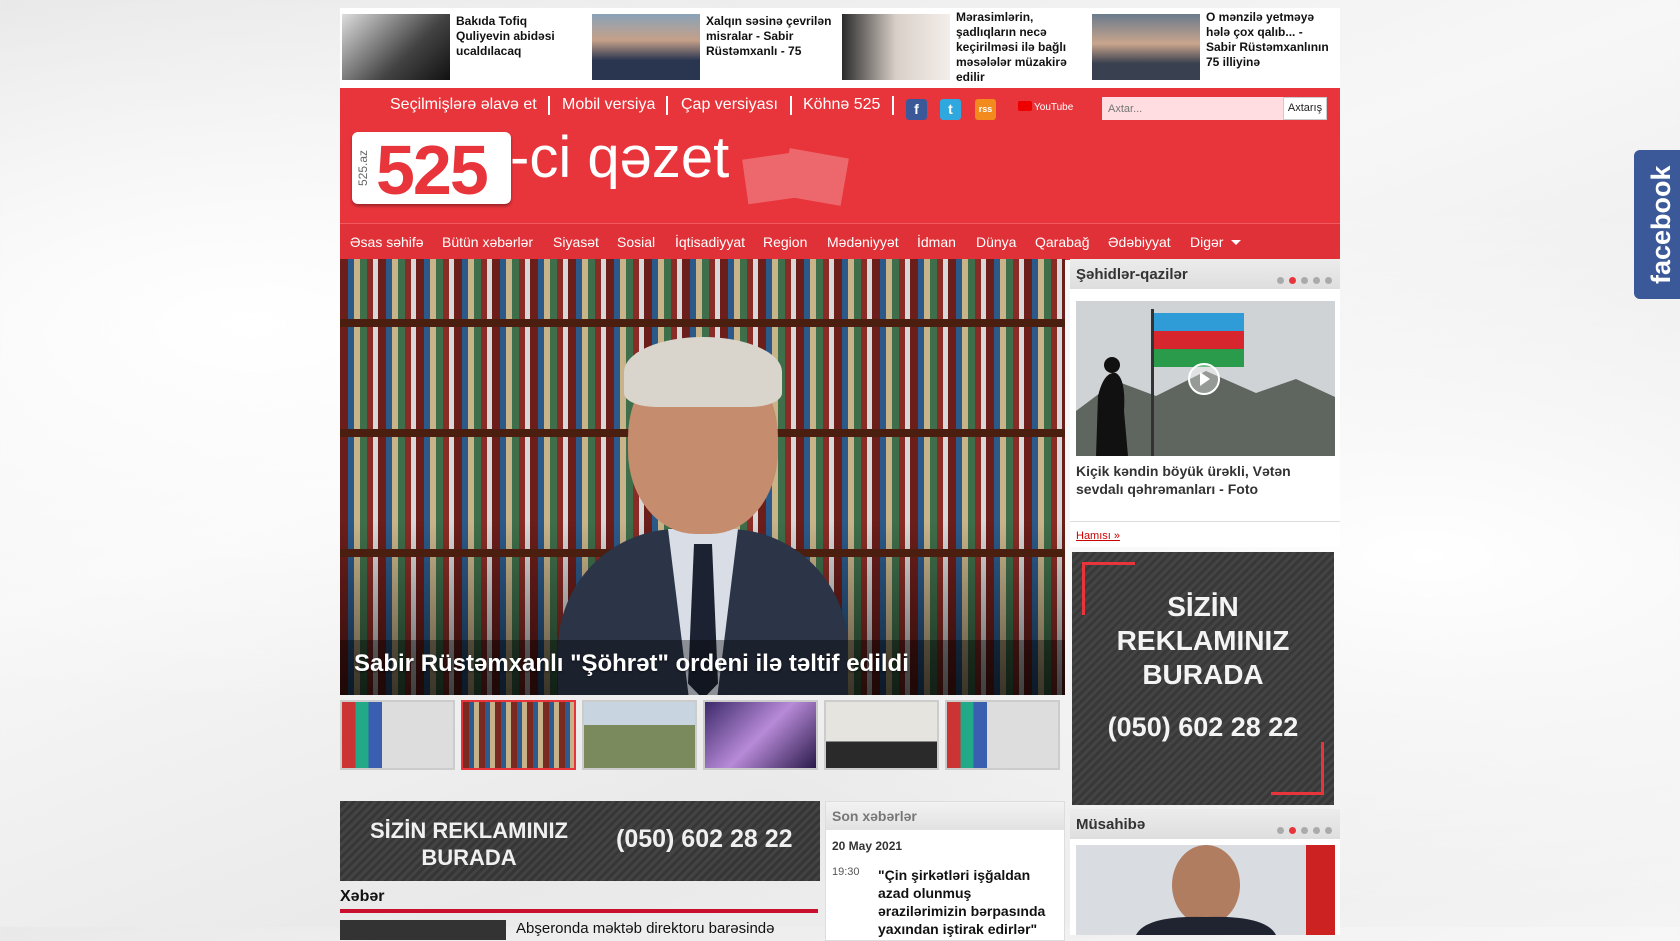 Image resolution: width=1680 pixels, height=941 pixels. What do you see at coordinates (362, 897) in the screenshot?
I see `news-section-title: Xəbər` at bounding box center [362, 897].